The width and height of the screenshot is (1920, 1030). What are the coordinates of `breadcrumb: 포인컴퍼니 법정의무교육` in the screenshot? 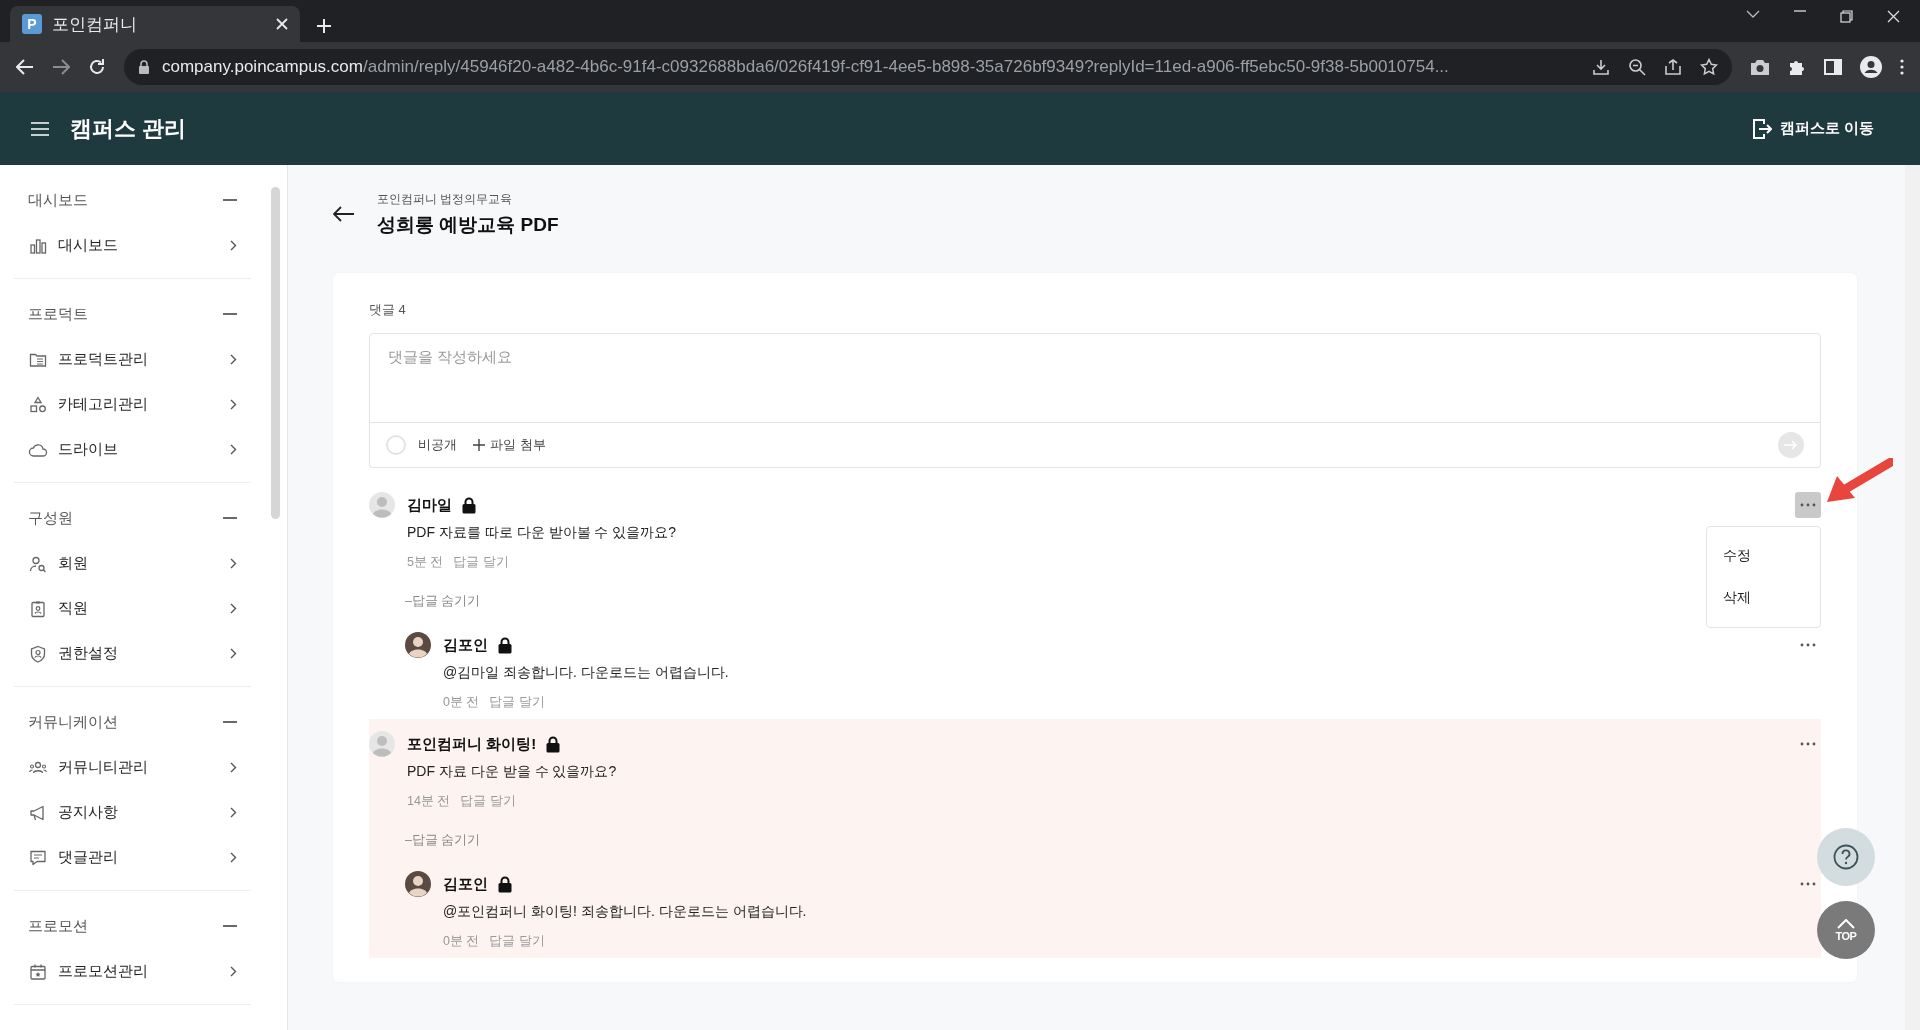 It's located at (445, 199).